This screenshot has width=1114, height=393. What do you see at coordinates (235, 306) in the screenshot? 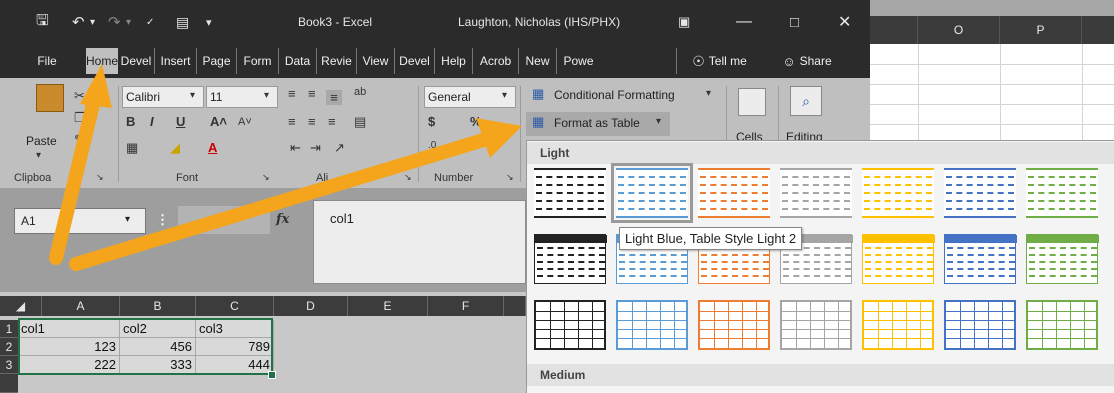
I see `column-header-c: C` at bounding box center [235, 306].